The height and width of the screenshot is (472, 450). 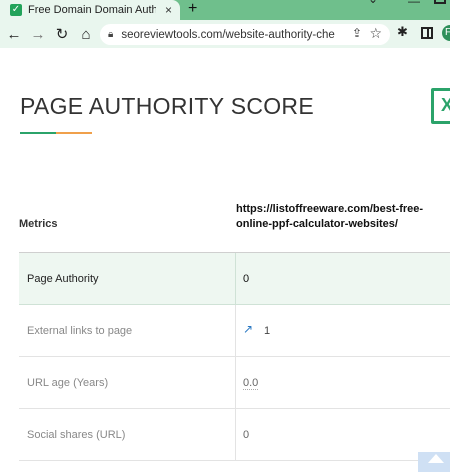 I want to click on tab-strip: ✓ Free Domain Domain Authority C × + ⌄ —, so click(x=225, y=10).